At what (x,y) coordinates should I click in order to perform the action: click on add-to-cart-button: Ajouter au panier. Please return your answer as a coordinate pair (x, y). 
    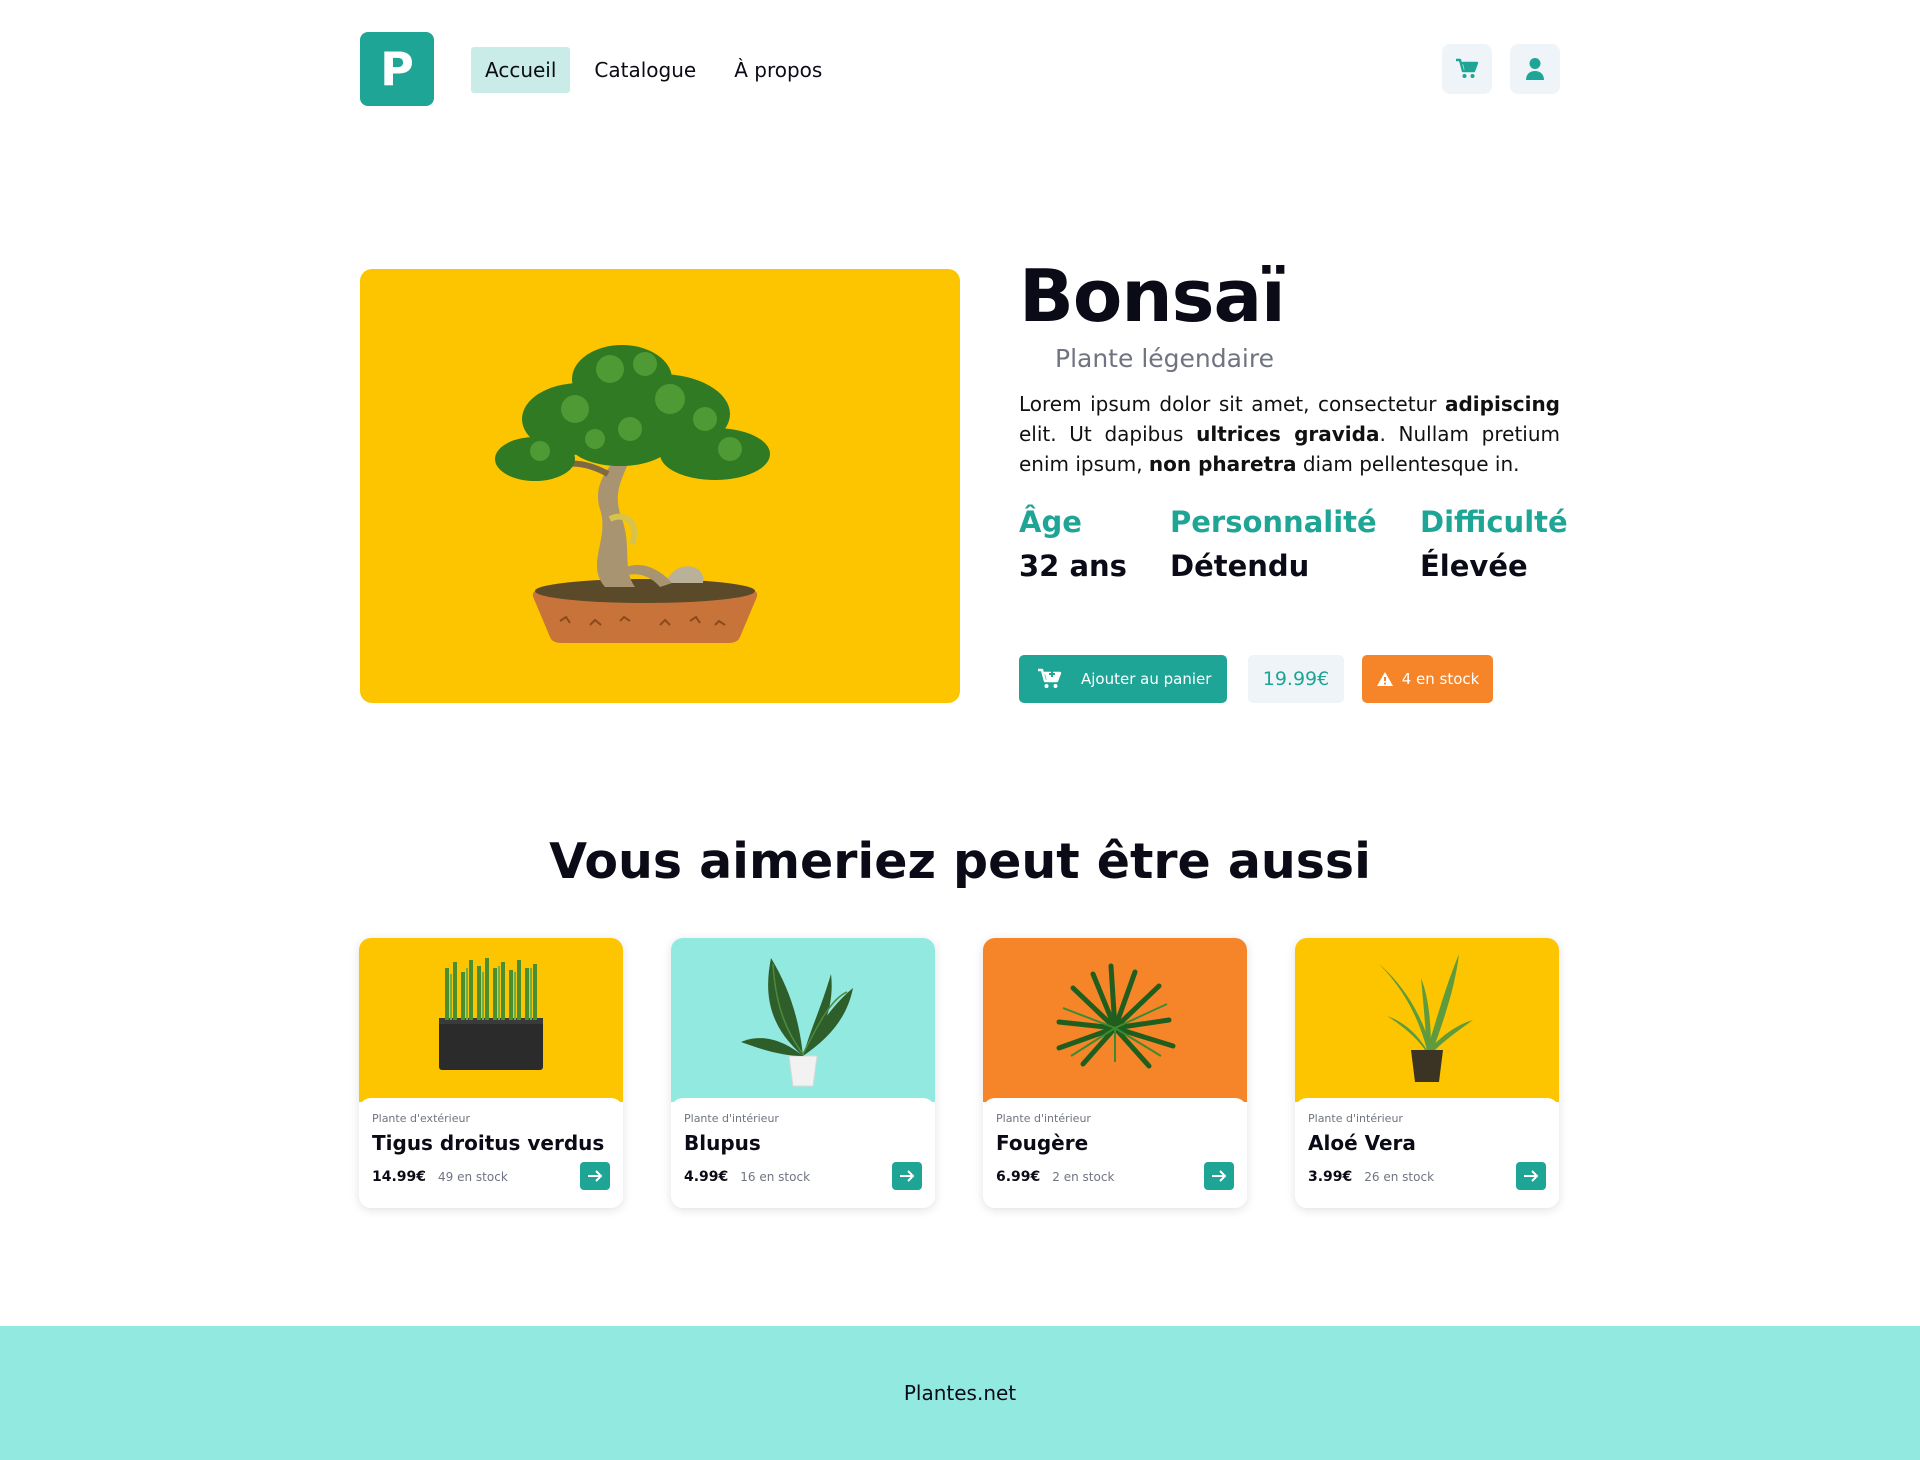
    Looking at the image, I should click on (1123, 679).